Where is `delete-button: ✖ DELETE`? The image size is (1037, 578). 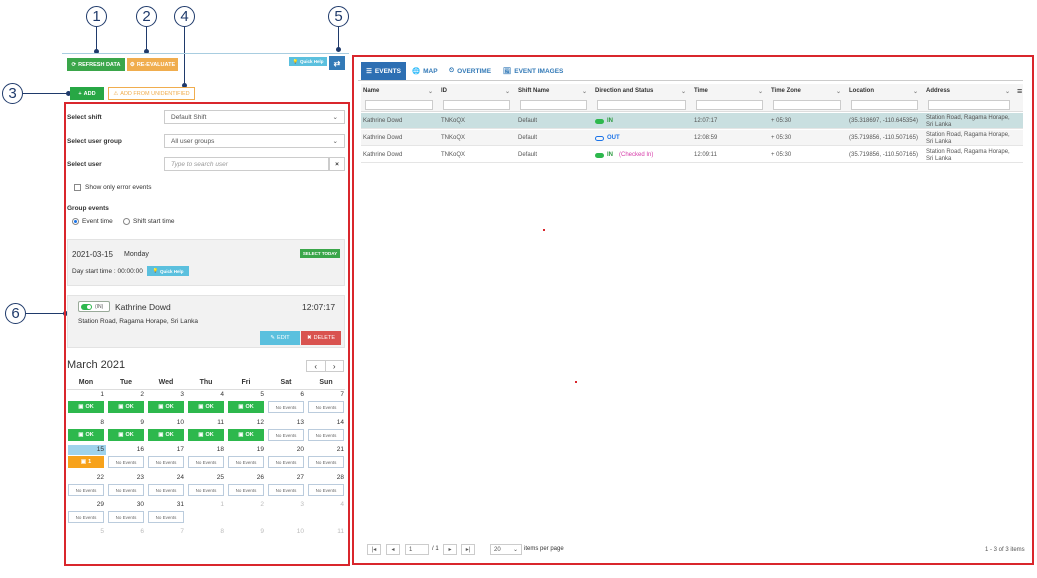
delete-button: ✖ DELETE is located at coordinates (321, 338).